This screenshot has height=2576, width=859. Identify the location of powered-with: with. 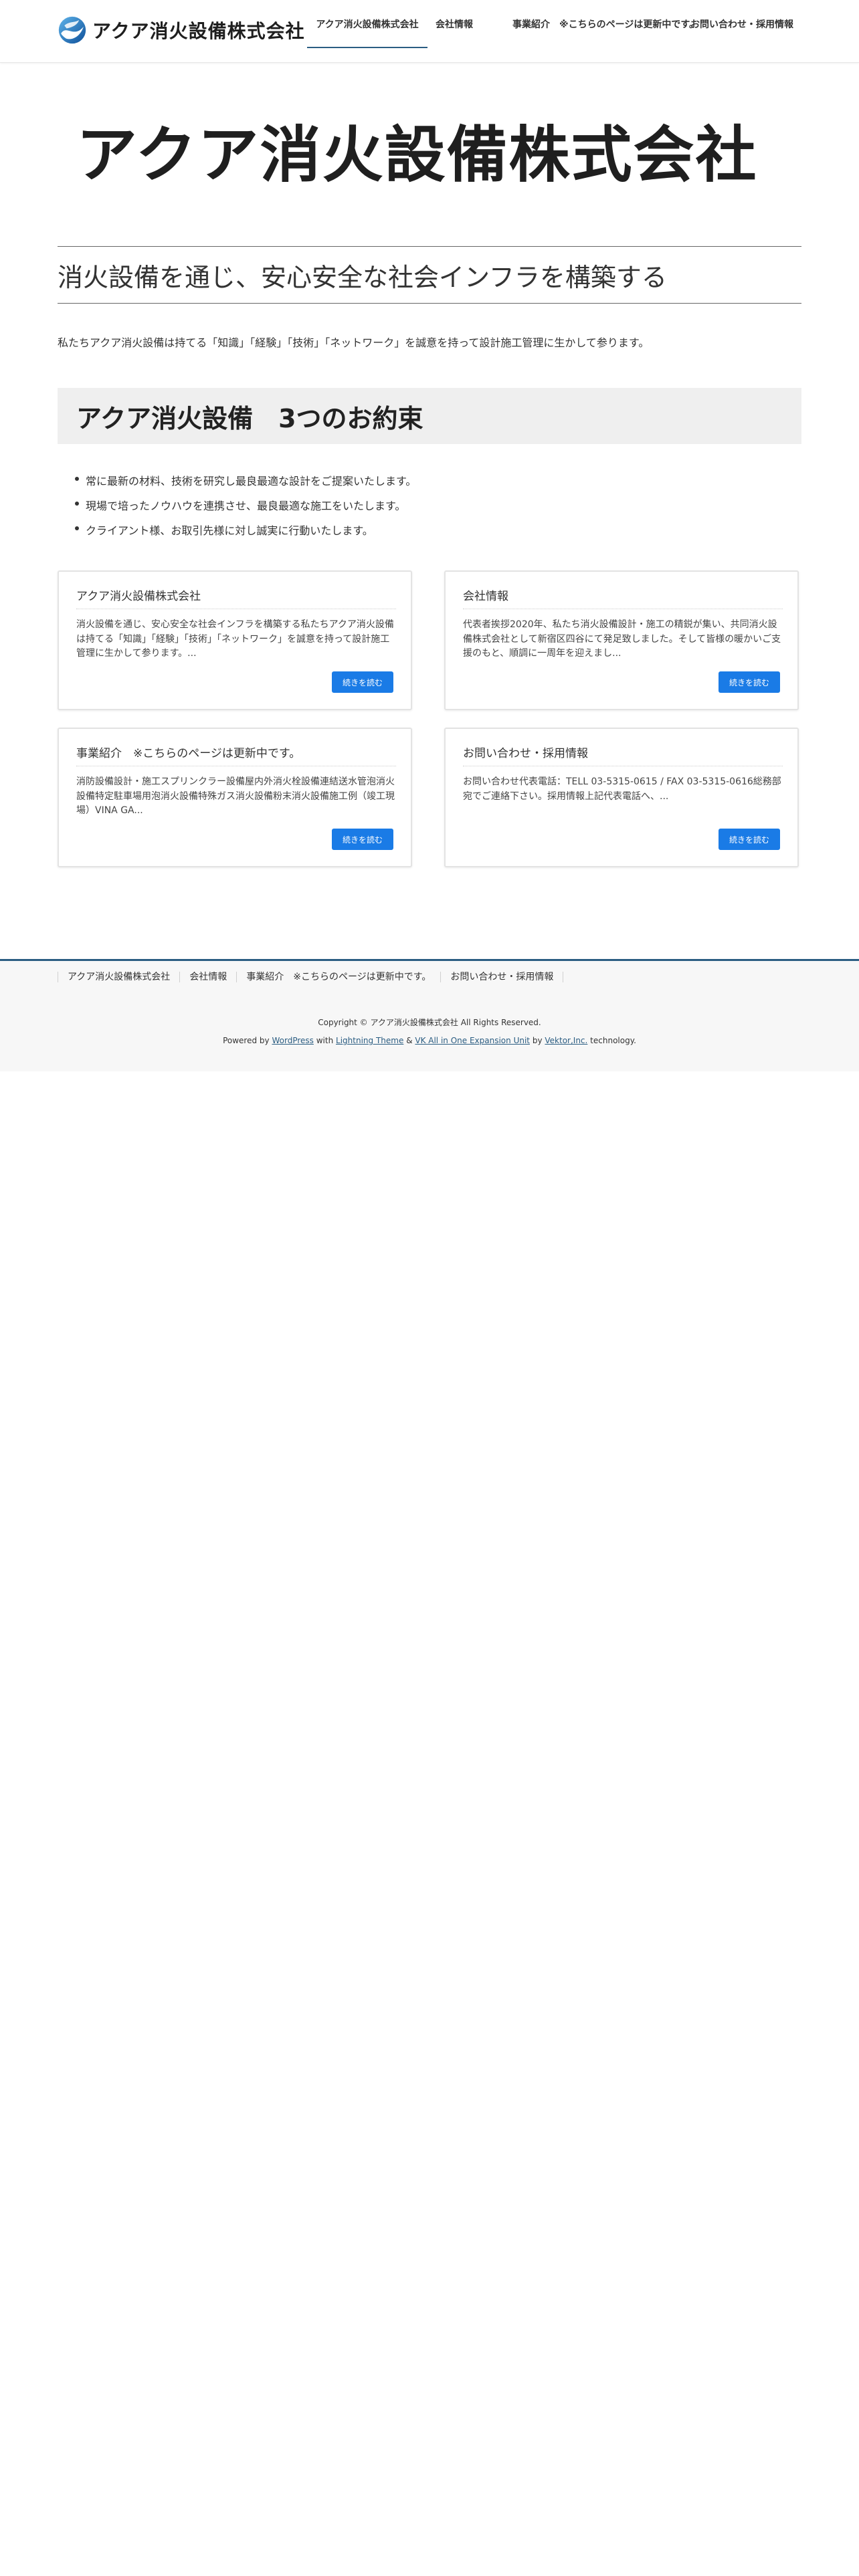
(325, 1040).